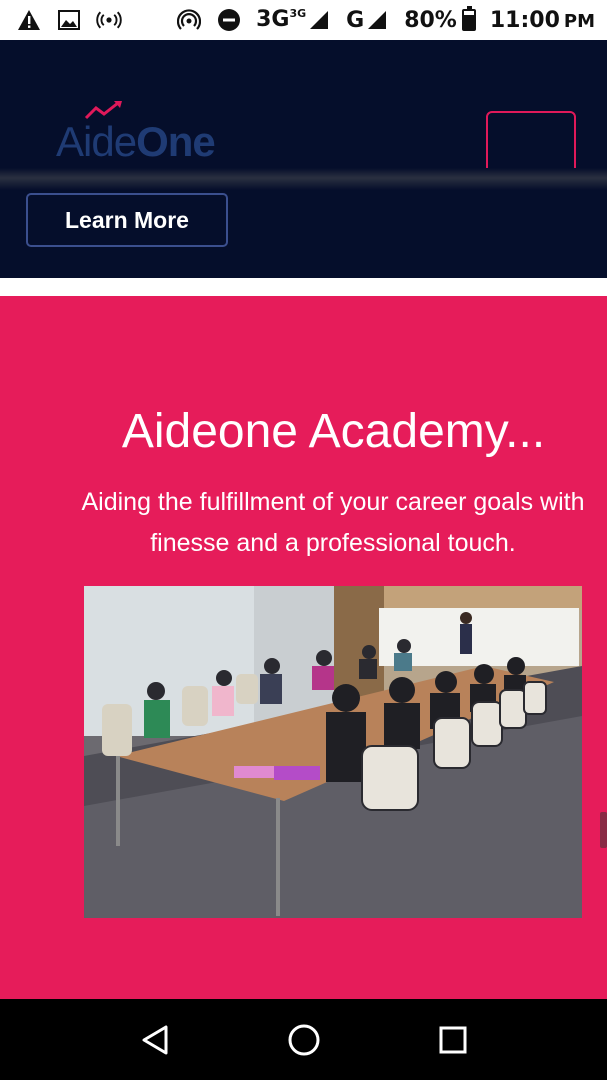 Image resolution: width=607 pixels, height=1080 pixels. What do you see at coordinates (96, 141) in the screenshot?
I see `logo-text-light: Aide` at bounding box center [96, 141].